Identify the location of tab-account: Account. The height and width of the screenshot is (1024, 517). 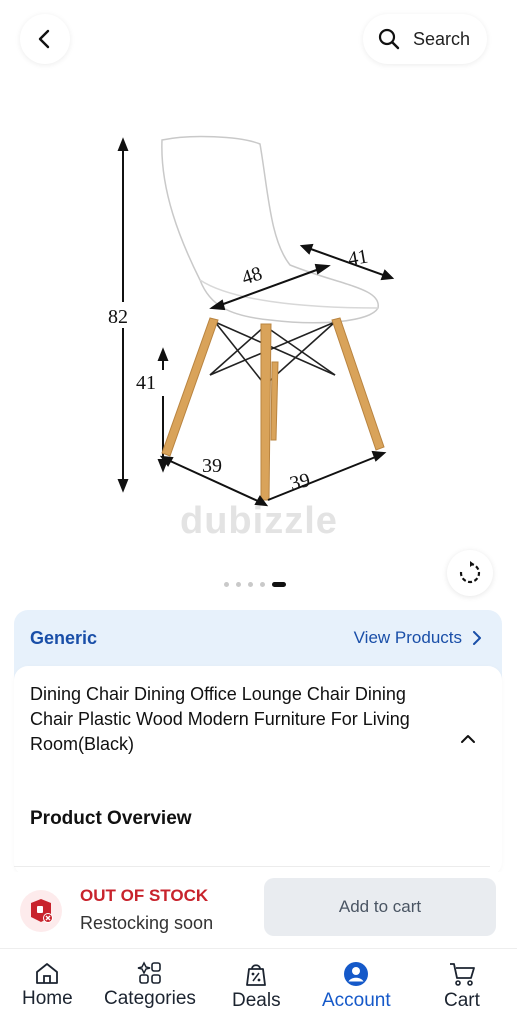
(356, 986).